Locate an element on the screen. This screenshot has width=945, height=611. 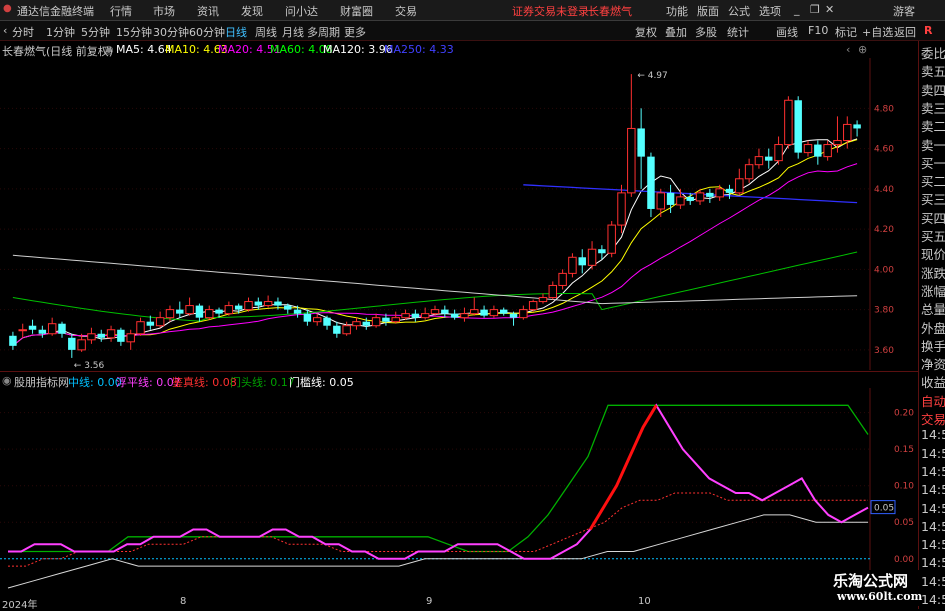
panel-item-22: 14:56 is located at coordinates (933, 453).